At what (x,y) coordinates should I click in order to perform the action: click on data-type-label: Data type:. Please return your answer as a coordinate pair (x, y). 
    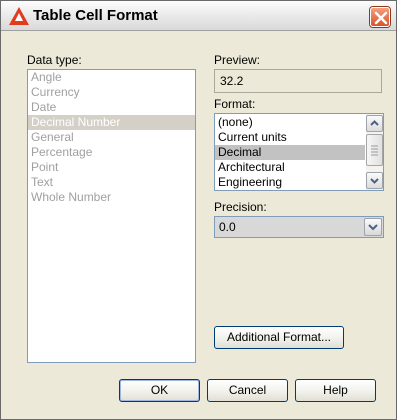
    Looking at the image, I should click on (54, 60).